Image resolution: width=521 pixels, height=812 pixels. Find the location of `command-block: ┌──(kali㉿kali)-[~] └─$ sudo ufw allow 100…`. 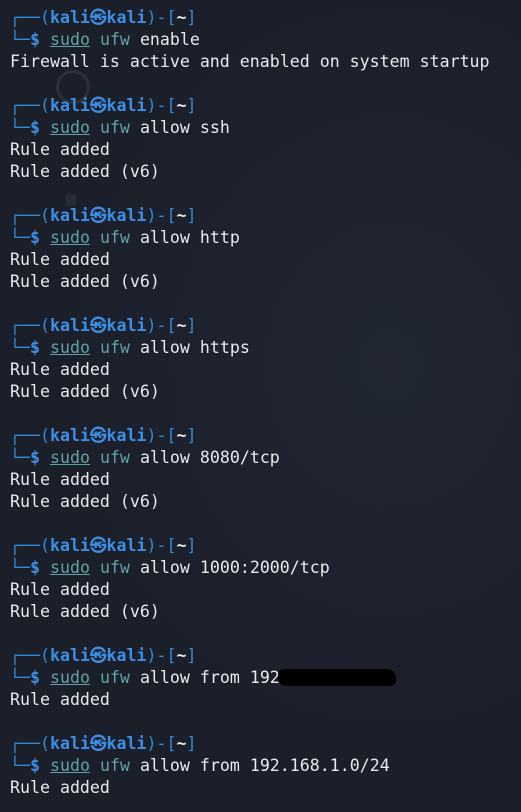

command-block: ┌──(kali㉿kali)-[~] └─$ sudo ufw allow 100… is located at coordinates (262, 579).